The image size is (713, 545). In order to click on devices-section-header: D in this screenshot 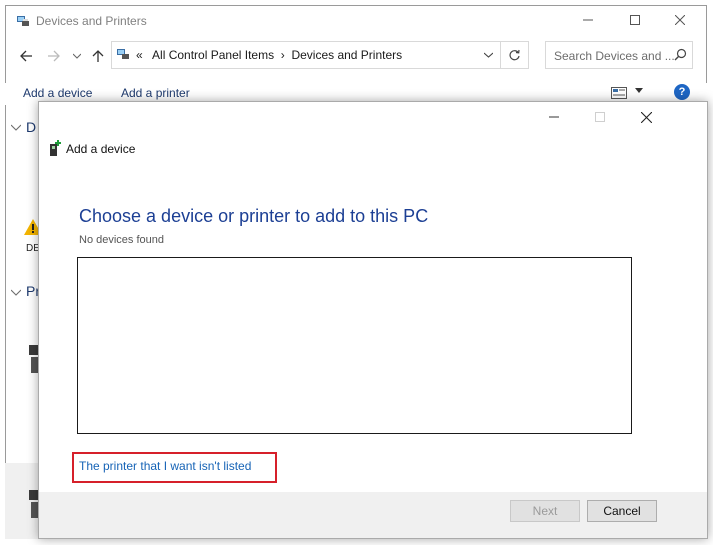, I will do `click(31, 127)`.